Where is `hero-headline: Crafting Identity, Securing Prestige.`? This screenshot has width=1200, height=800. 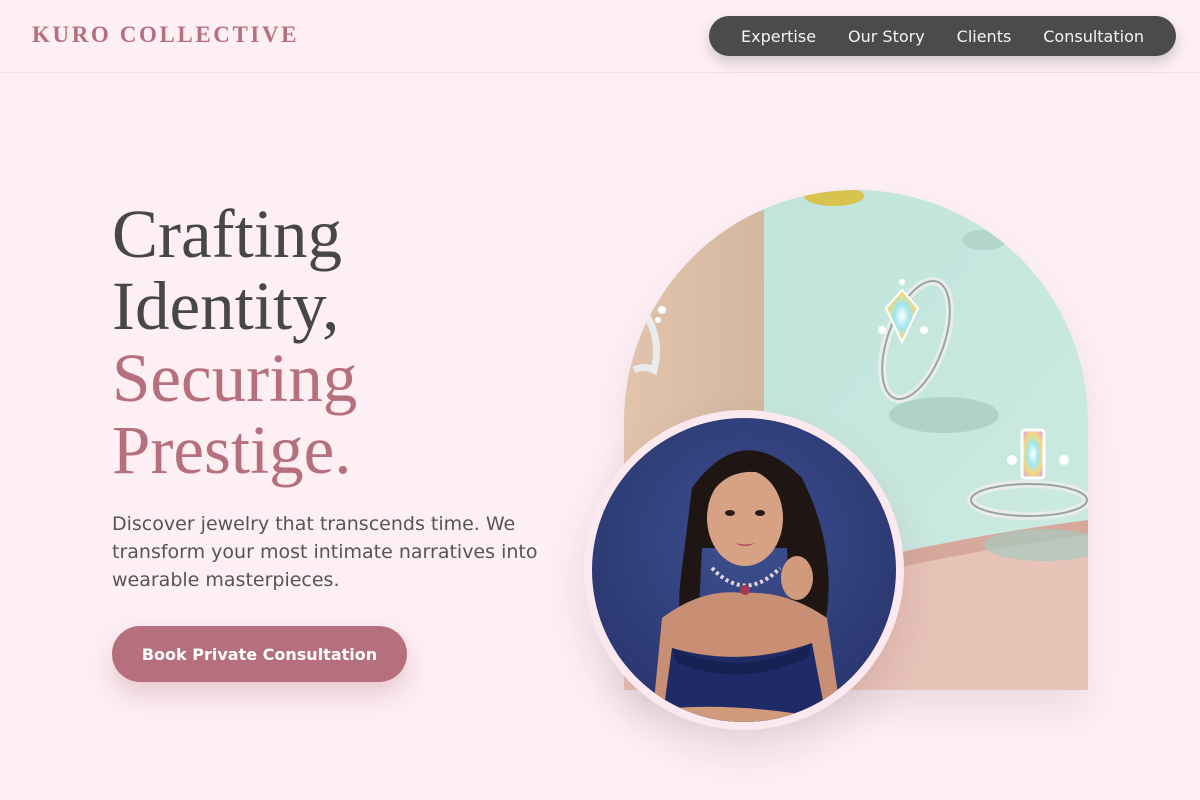 hero-headline: Crafting Identity, Securing Prestige. is located at coordinates (234, 342).